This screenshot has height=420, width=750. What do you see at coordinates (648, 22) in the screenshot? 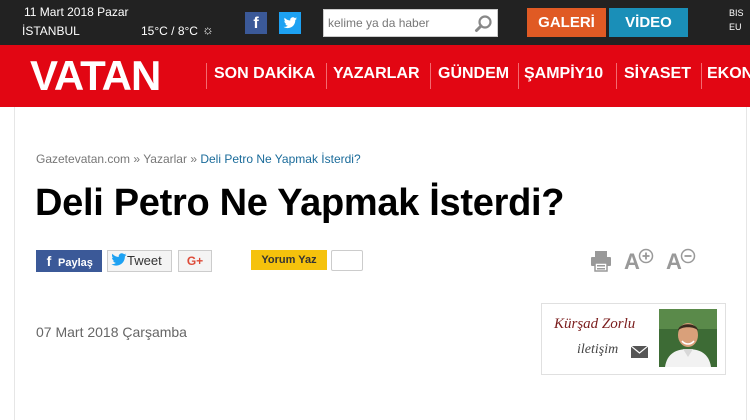
I see `video-button: VİDEO` at bounding box center [648, 22].